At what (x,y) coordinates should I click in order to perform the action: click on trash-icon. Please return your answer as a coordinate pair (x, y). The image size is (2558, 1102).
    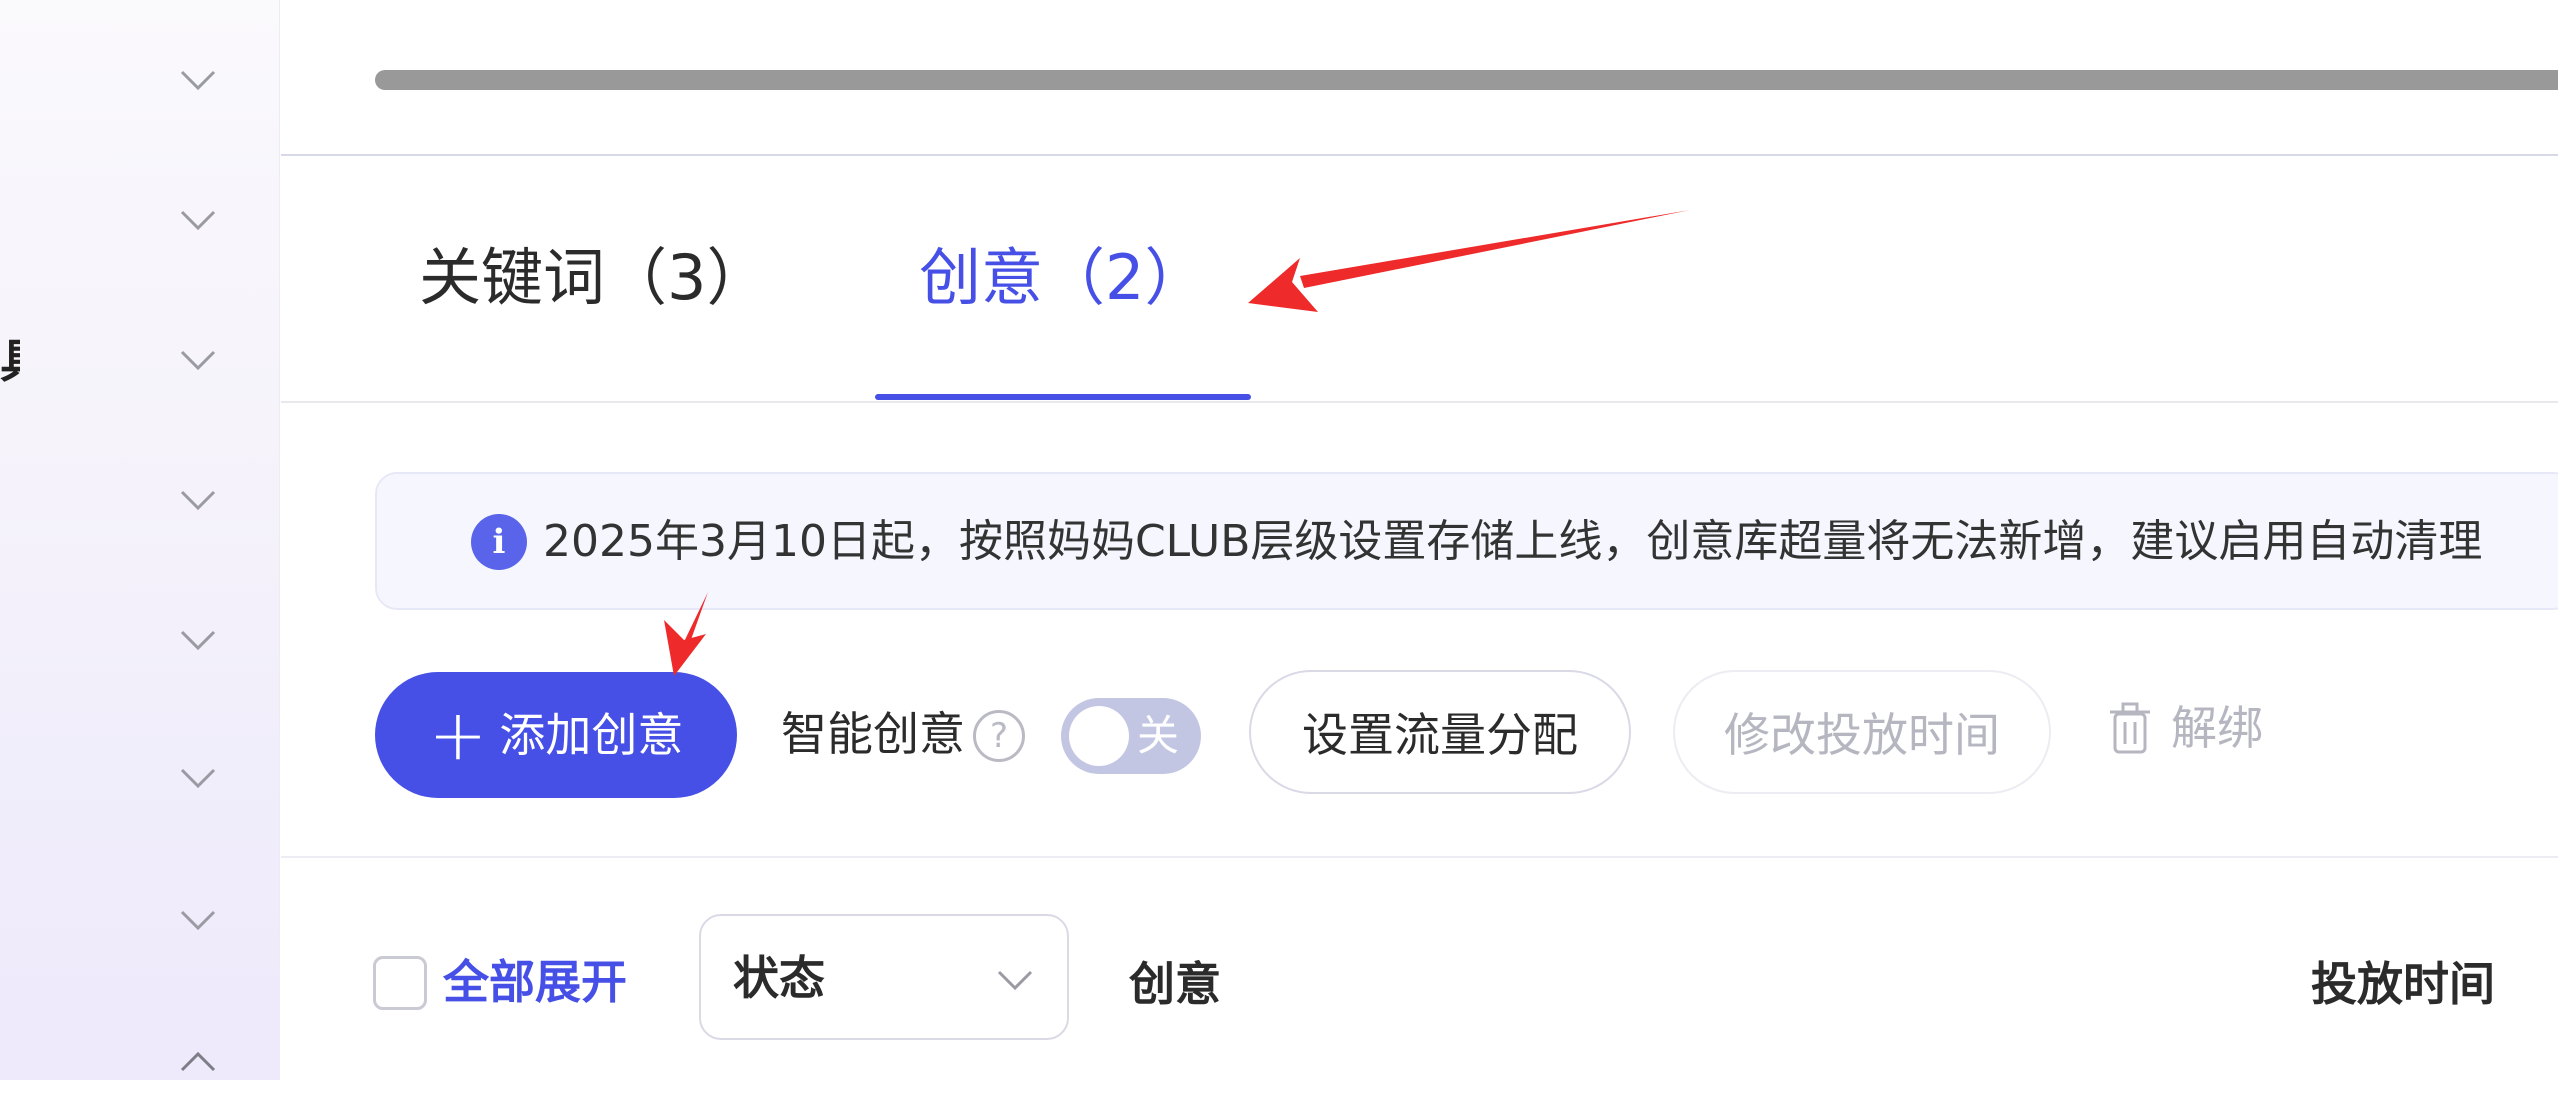
    Looking at the image, I should click on (2130, 728).